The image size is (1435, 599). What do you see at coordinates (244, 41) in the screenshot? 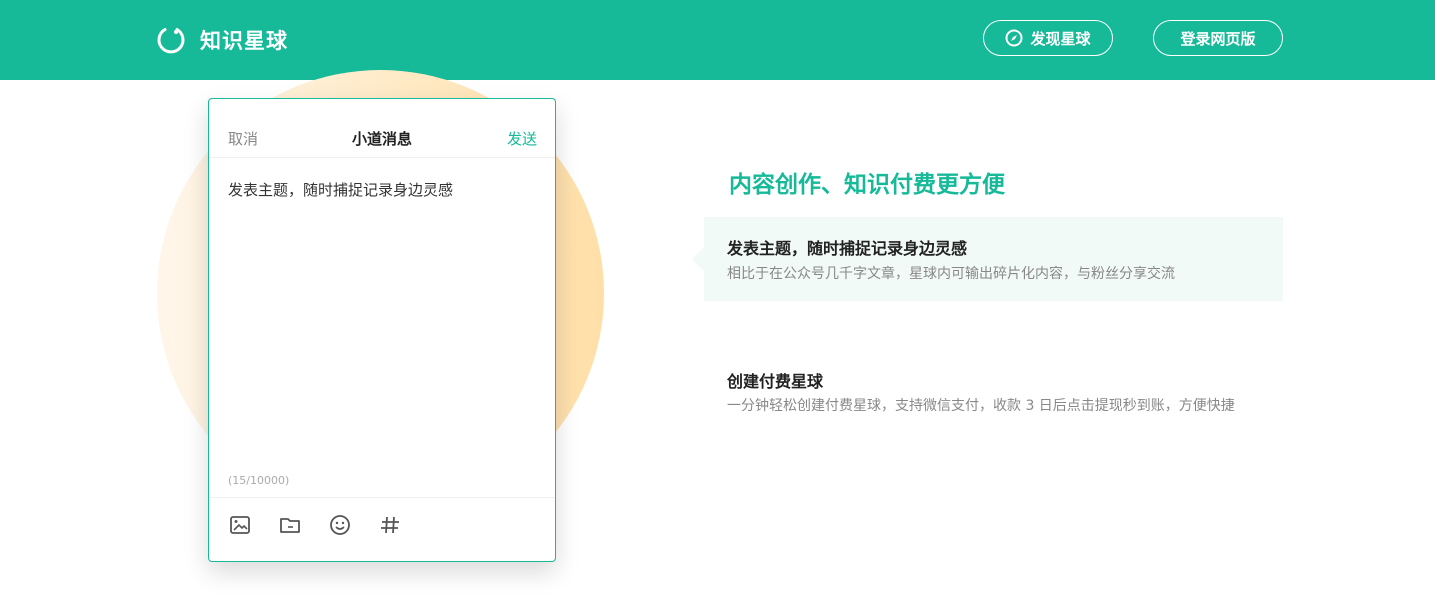
I see `brand-name: 知识星球` at bounding box center [244, 41].